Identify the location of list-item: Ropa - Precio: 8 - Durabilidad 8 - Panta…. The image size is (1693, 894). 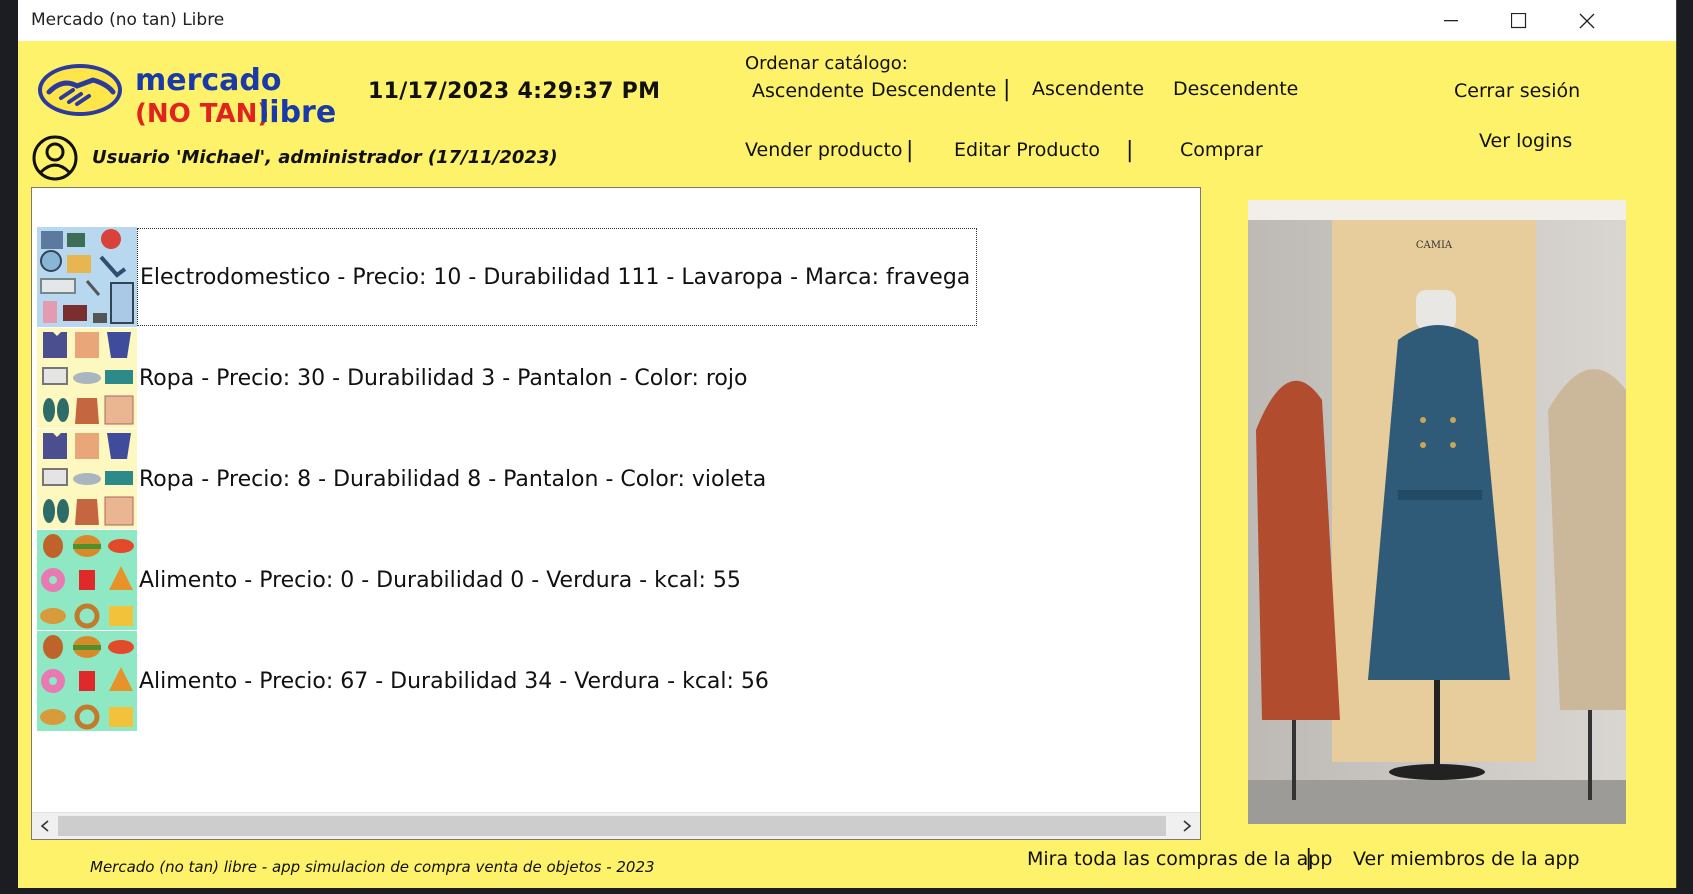
(401, 479).